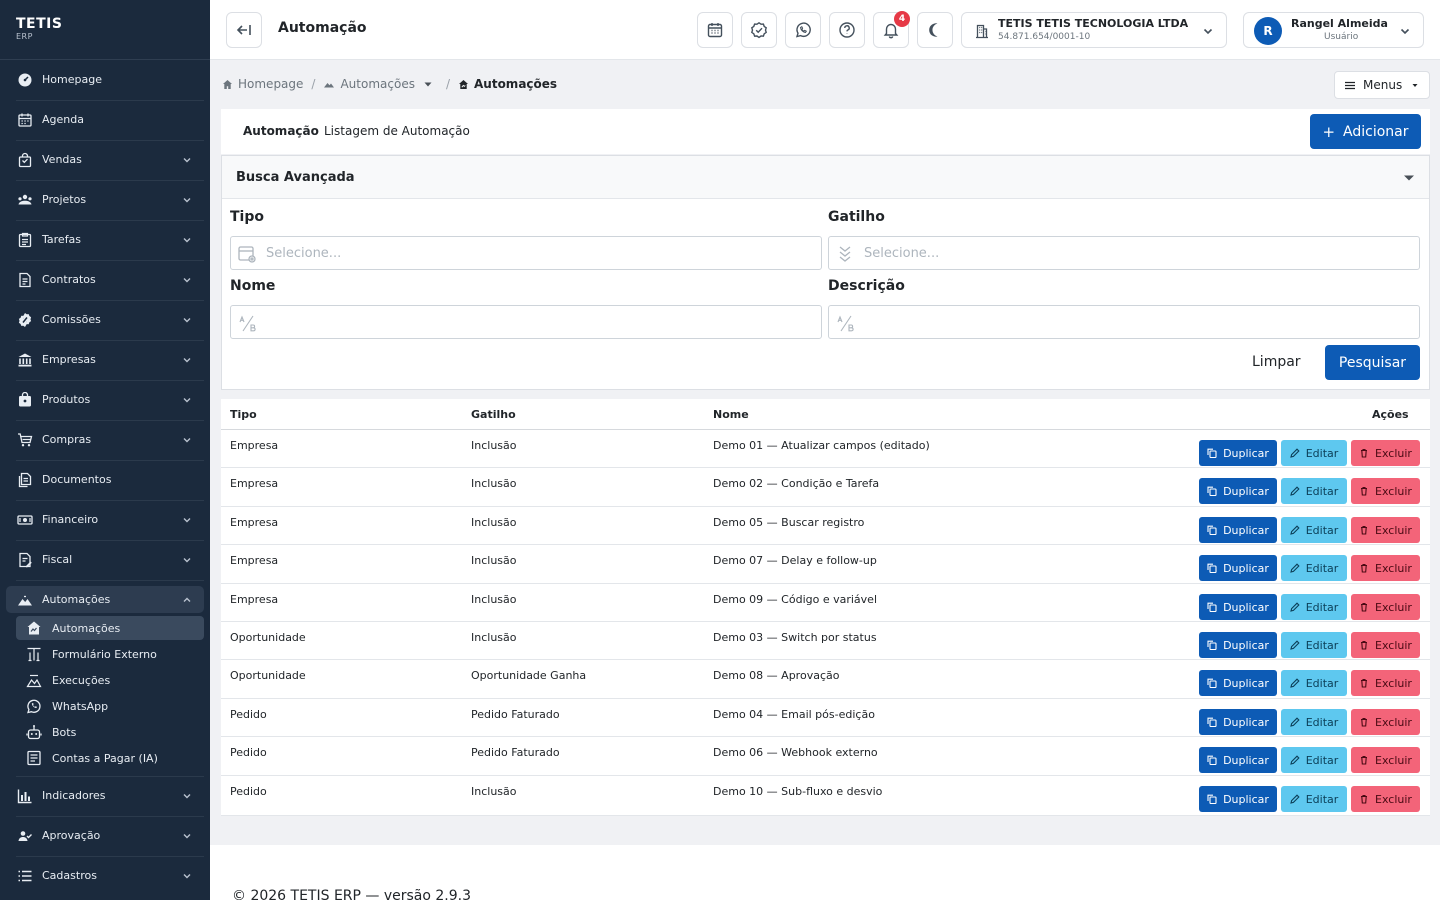  What do you see at coordinates (825, 177) in the screenshot?
I see `advanced-search-header: Busca Avançada` at bounding box center [825, 177].